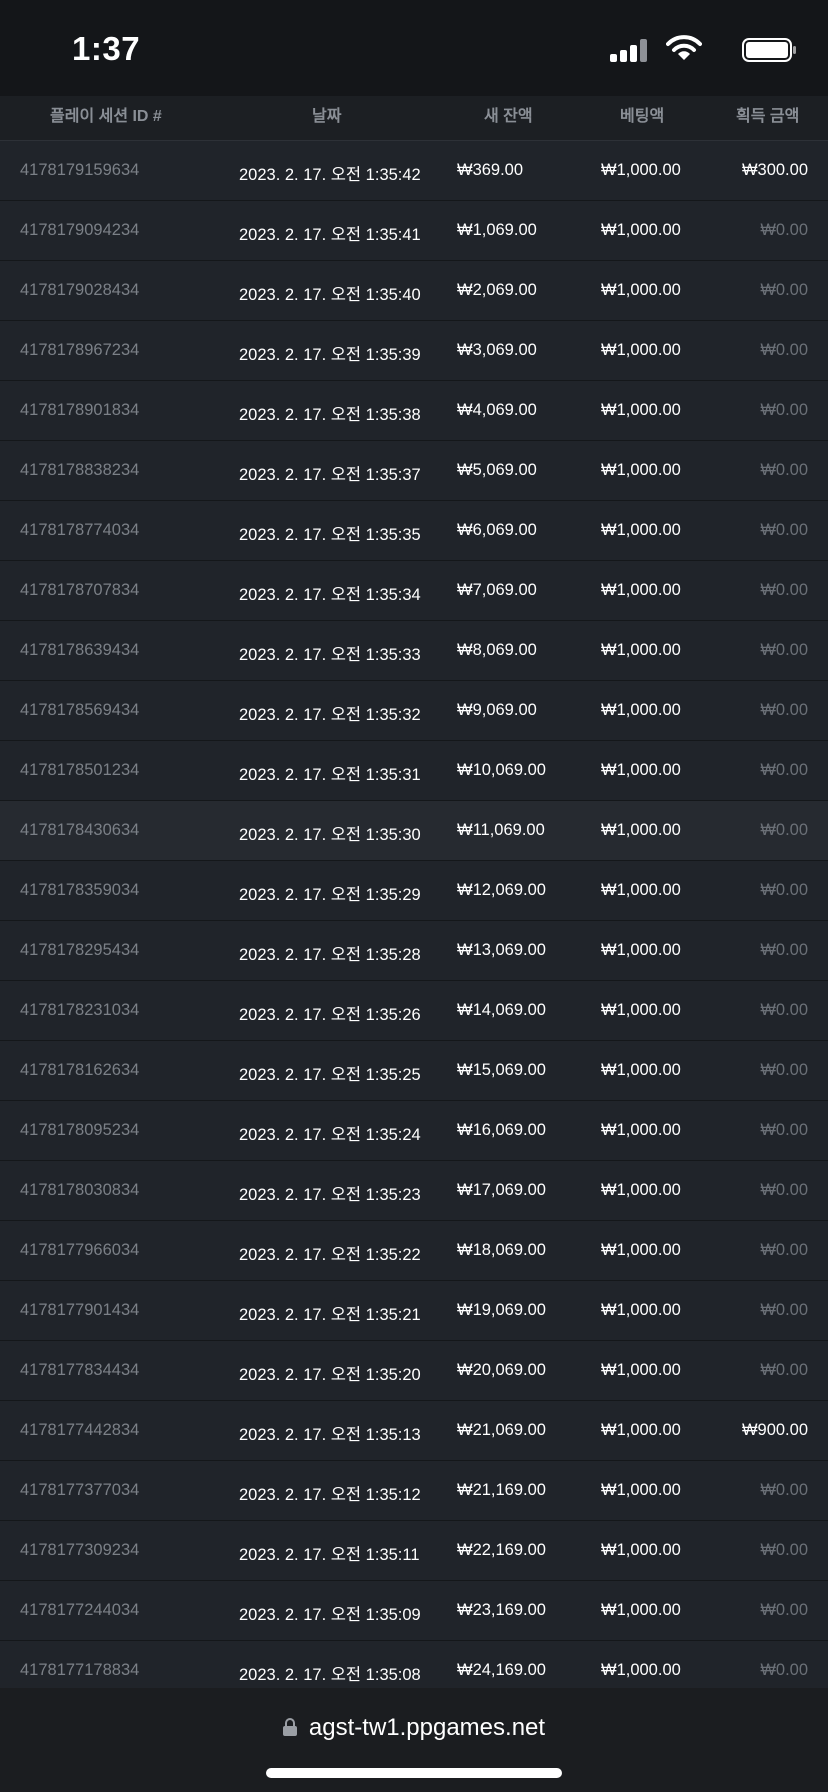 Image resolution: width=828 pixels, height=1792 pixels. Describe the element at coordinates (774, 1430) in the screenshot. I see `win-cell: ₩900.00` at that location.